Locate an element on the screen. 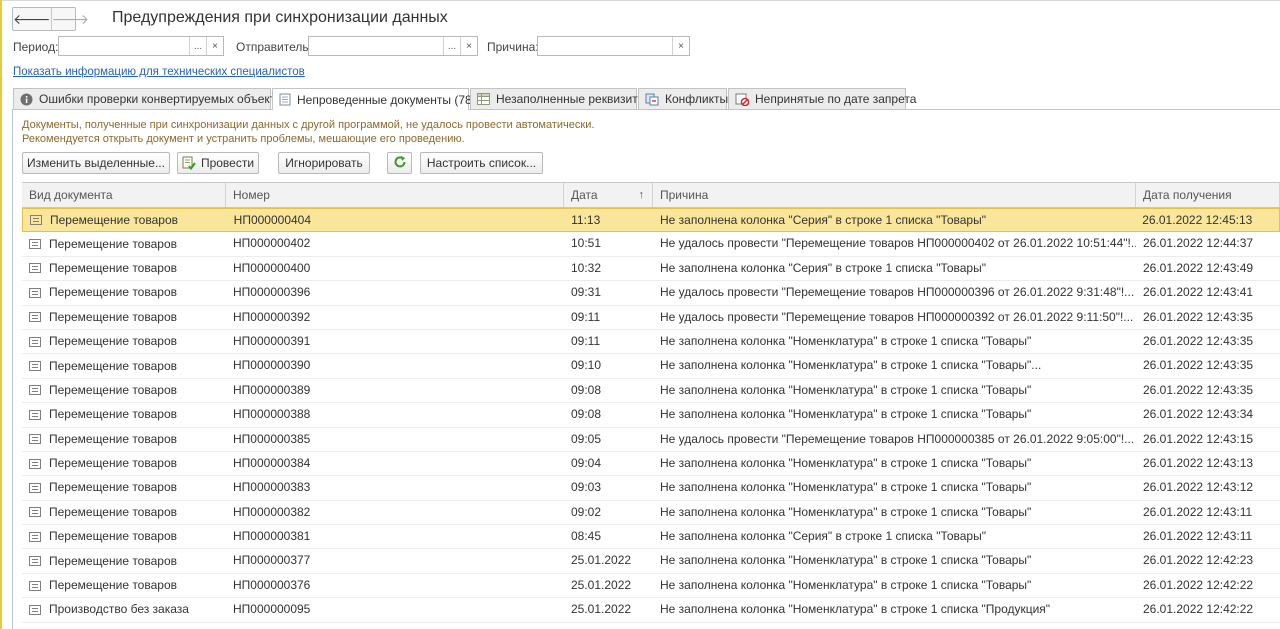 Image resolution: width=1280 pixels, height=629 pixels. back-button: 🡐 is located at coordinates (32, 19).